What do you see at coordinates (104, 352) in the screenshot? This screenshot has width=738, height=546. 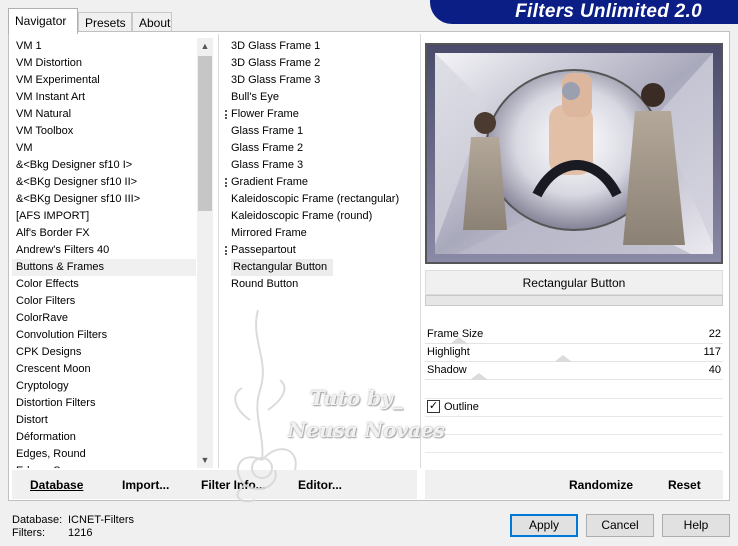 I see `category-item: CPK Designs` at bounding box center [104, 352].